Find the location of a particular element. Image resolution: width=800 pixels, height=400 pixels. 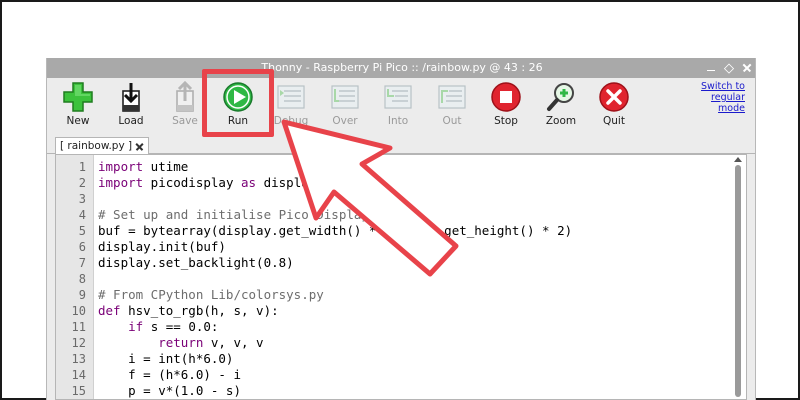

line-number: 14 is located at coordinates (78, 375).